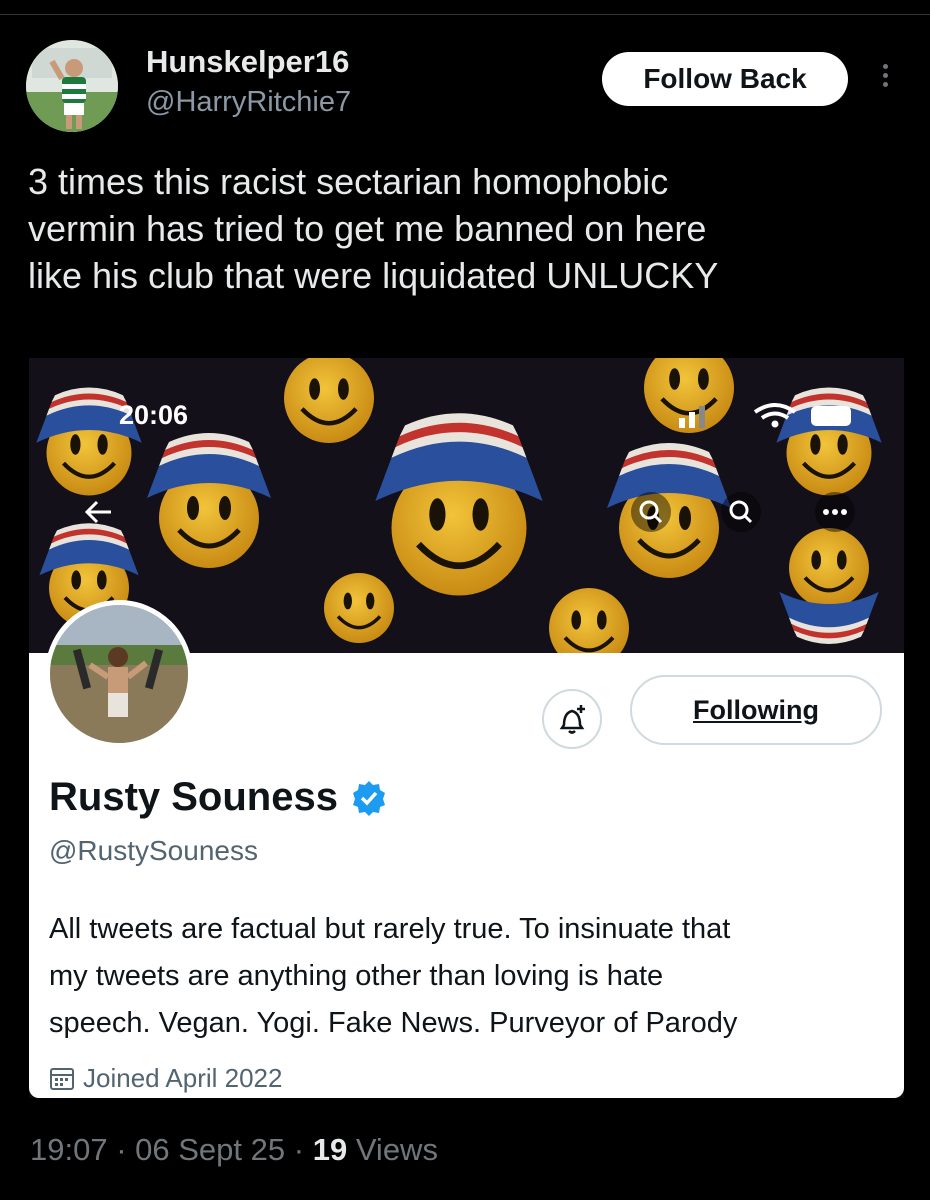 This screenshot has height=1200, width=930. I want to click on profile-handle: @RustySouness, so click(153, 850).